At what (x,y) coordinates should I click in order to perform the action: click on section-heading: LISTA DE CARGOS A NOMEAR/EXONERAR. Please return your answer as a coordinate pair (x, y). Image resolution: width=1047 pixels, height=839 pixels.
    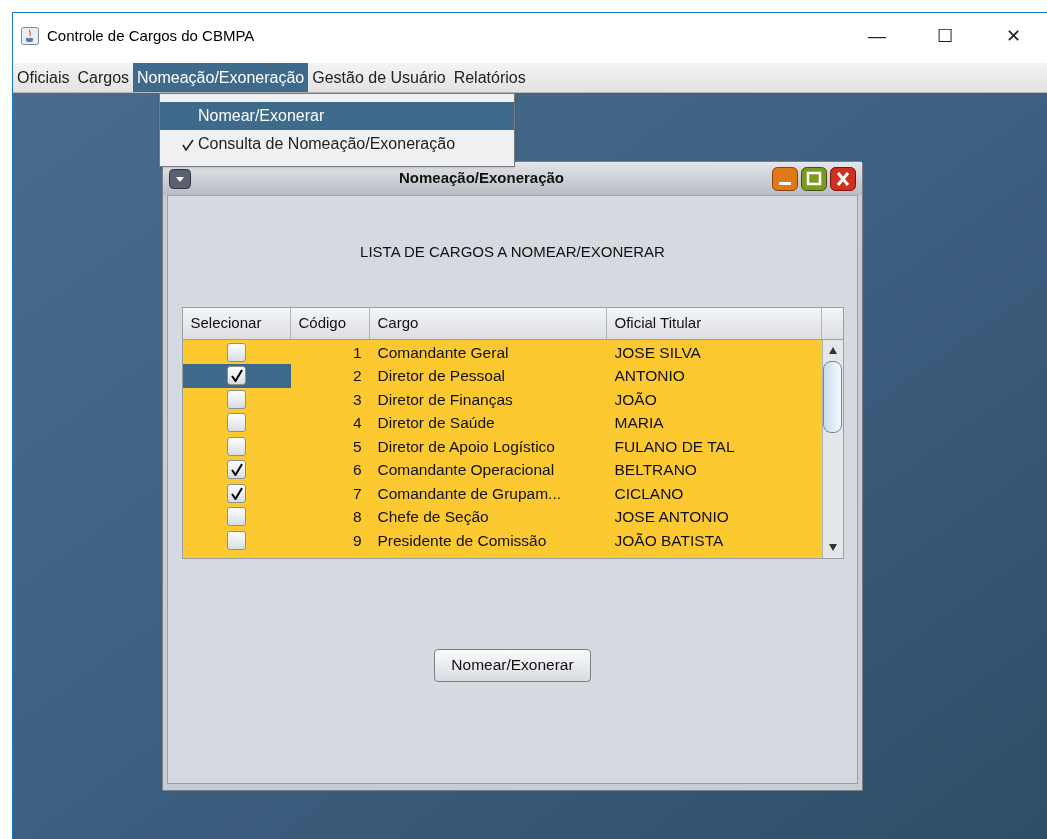
    Looking at the image, I should click on (512, 252).